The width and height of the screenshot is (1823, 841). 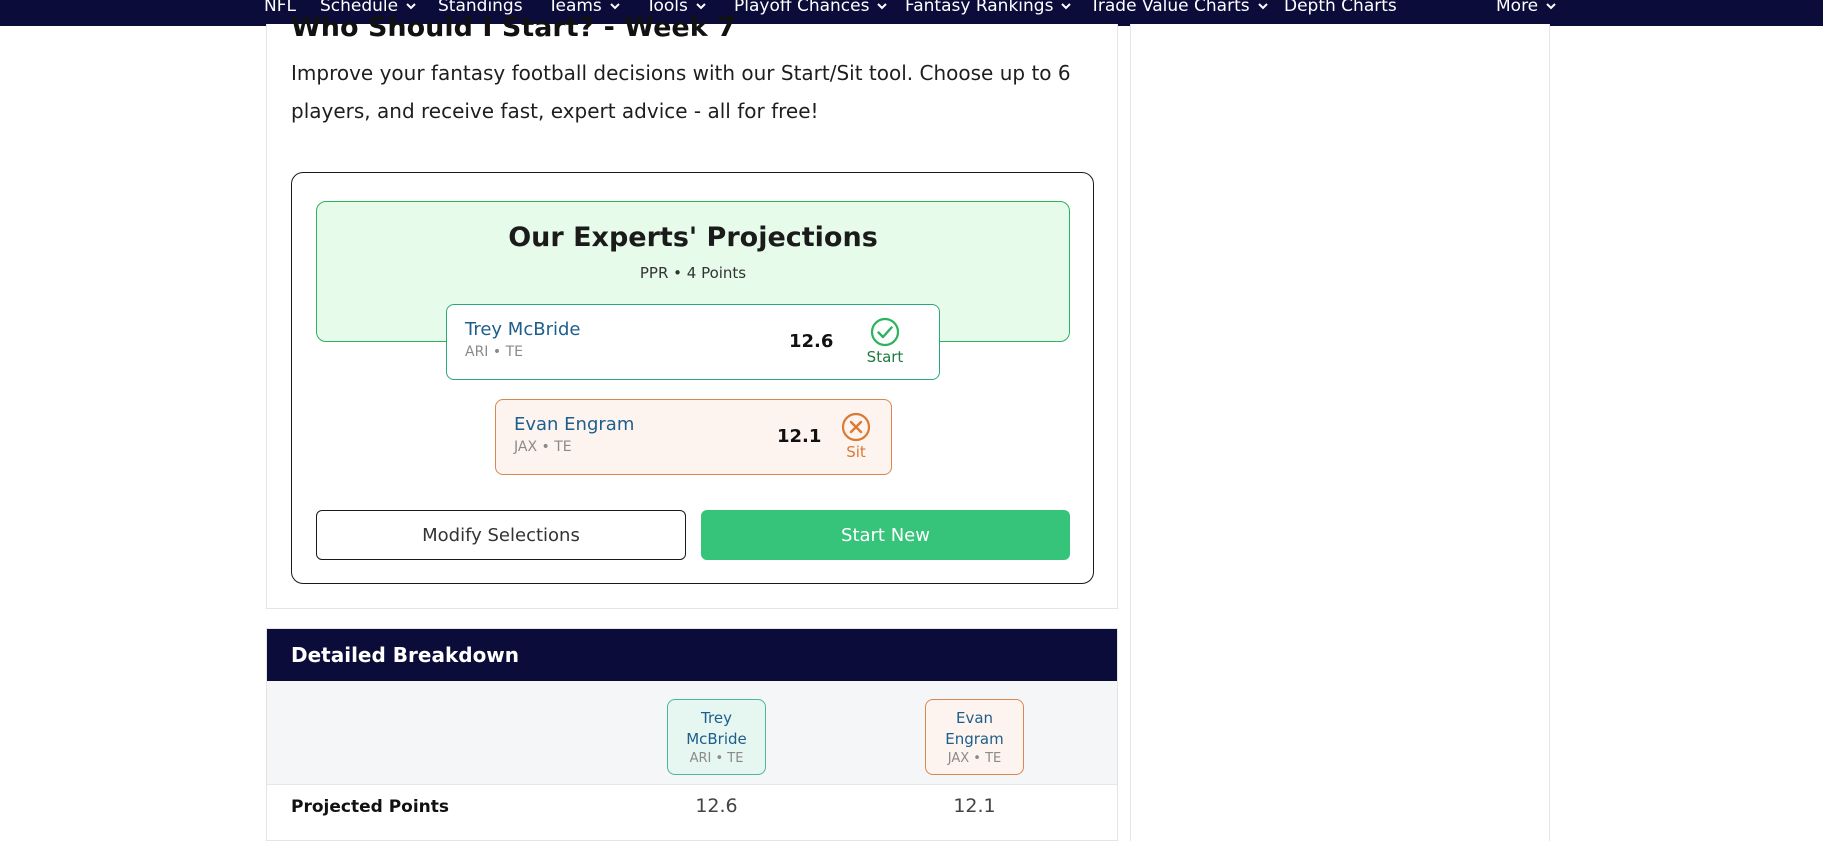 What do you see at coordinates (574, 424) in the screenshot?
I see `player-name: Evan Engram` at bounding box center [574, 424].